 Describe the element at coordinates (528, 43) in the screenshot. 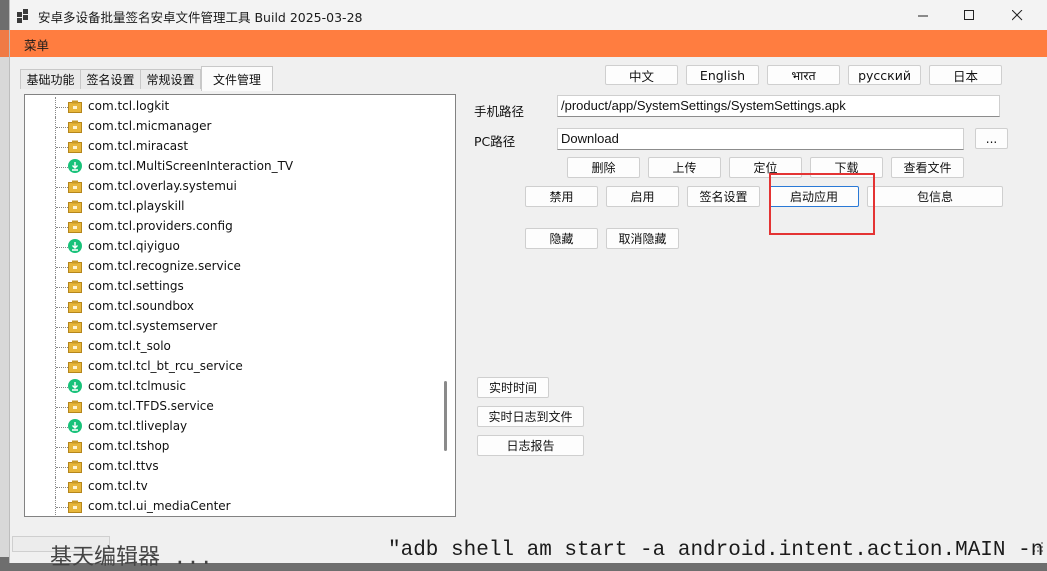

I see `menu-bar: 菜单` at that location.